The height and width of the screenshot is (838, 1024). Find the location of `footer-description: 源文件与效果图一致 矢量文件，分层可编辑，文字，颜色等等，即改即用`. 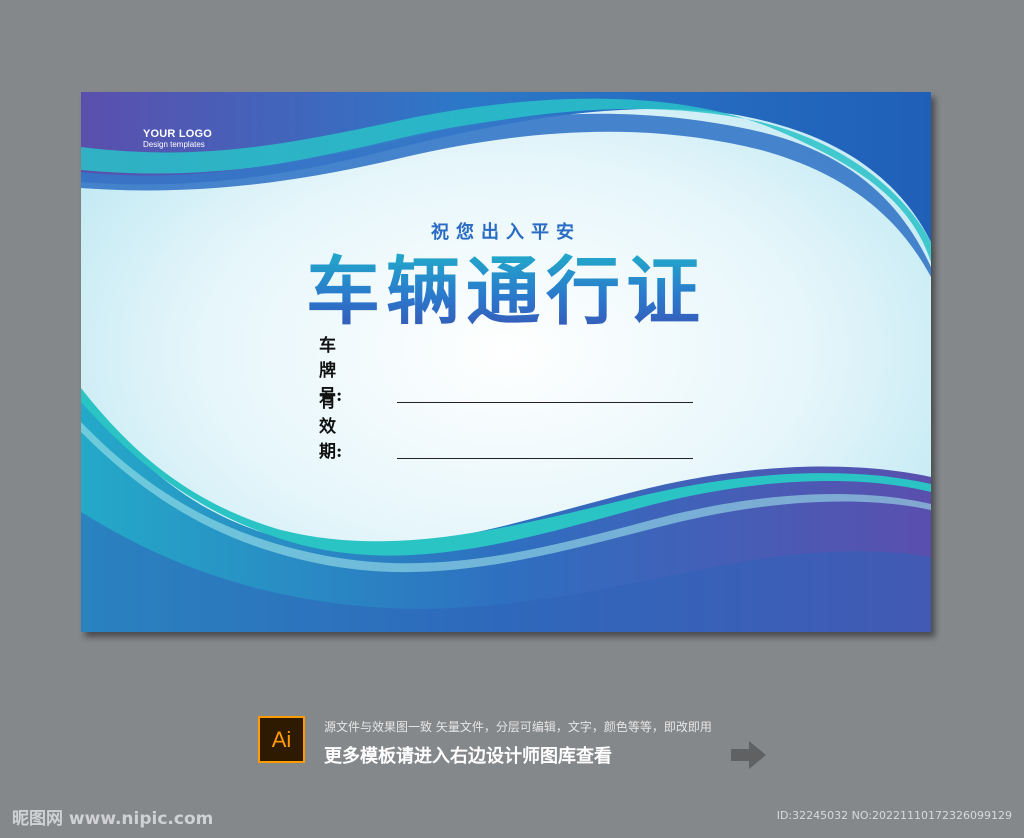

footer-description: 源文件与效果图一致 矢量文件，分层可编辑，文字，颜色等等，即改即用 is located at coordinates (518, 727).